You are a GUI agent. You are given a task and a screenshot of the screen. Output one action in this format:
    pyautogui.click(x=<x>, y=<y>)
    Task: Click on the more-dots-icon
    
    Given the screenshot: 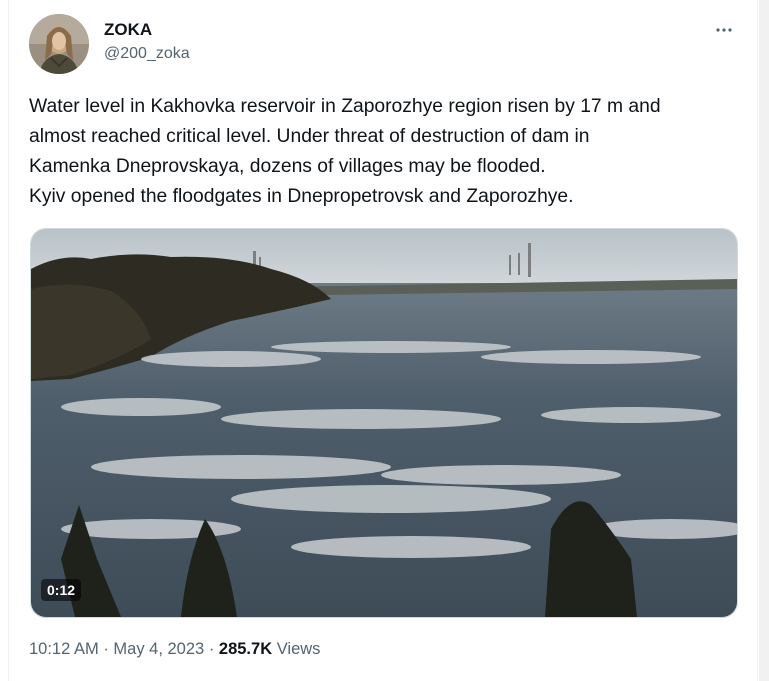 What is the action you would take?
    pyautogui.click(x=724, y=30)
    